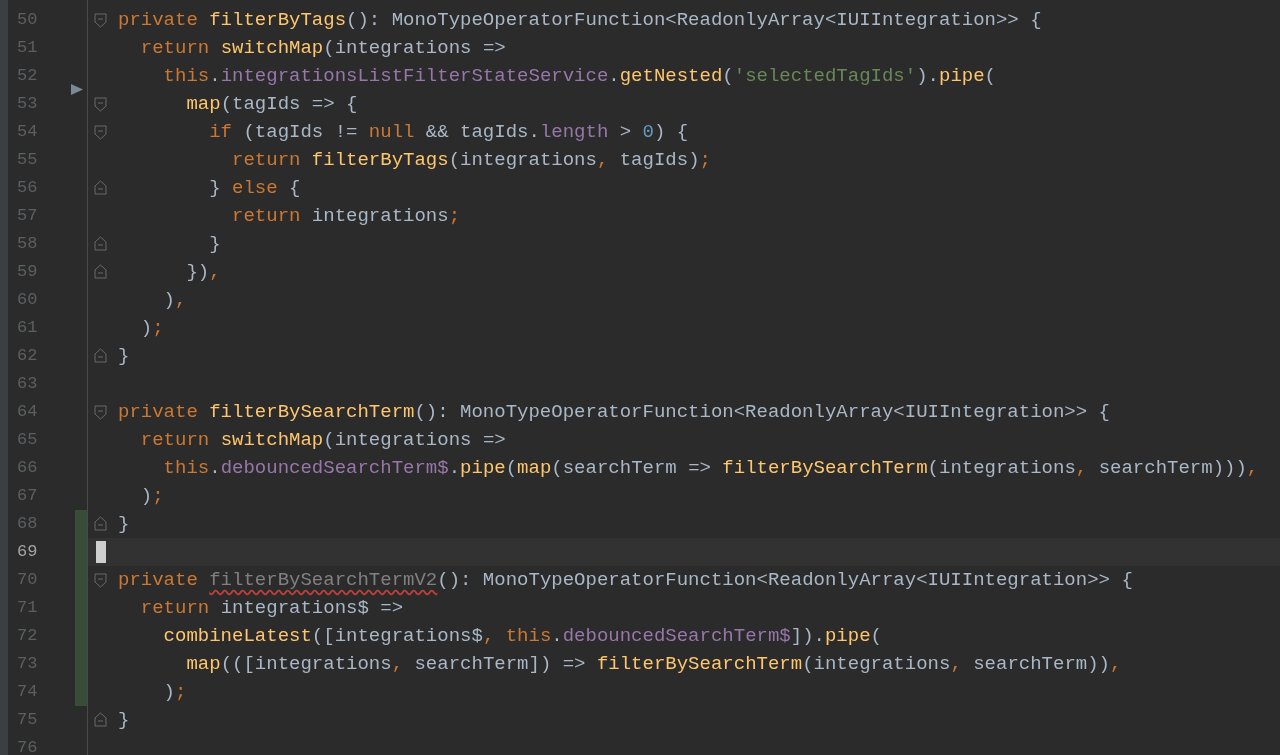 This screenshot has height=755, width=1280. I want to click on code-line: return filterByTags(integrations, tagIds);, so click(471, 160).